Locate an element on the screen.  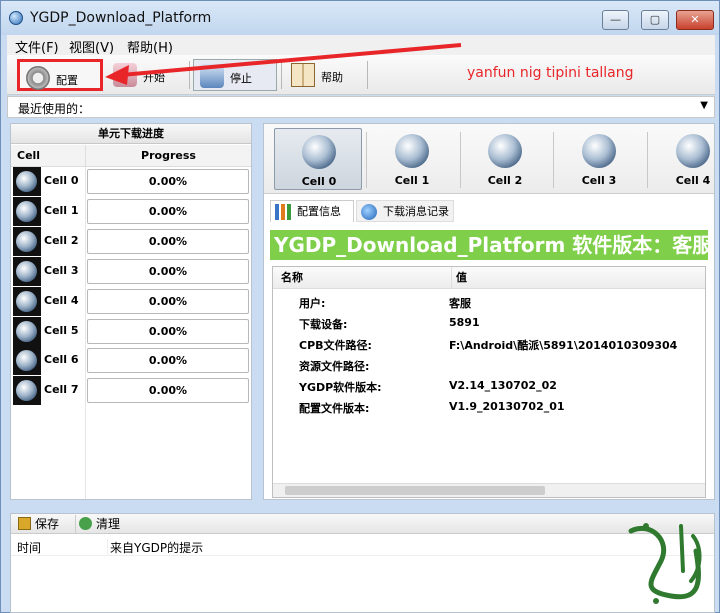
cell-row: Cell 7 0.00% is located at coordinates (131, 390).